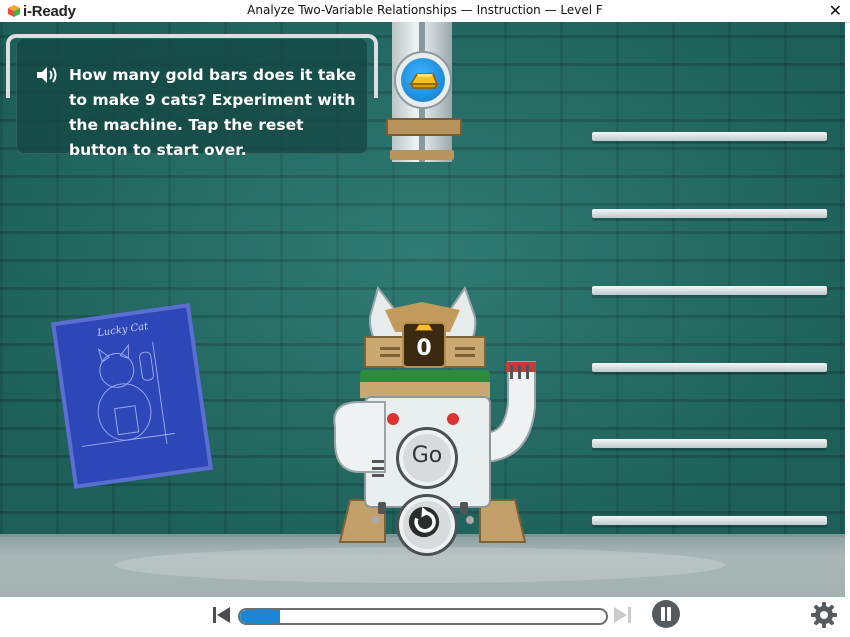 Image resolution: width=850 pixels, height=637 pixels. Describe the element at coordinates (422, 155) in the screenshot. I see `pipe-cap` at that location.